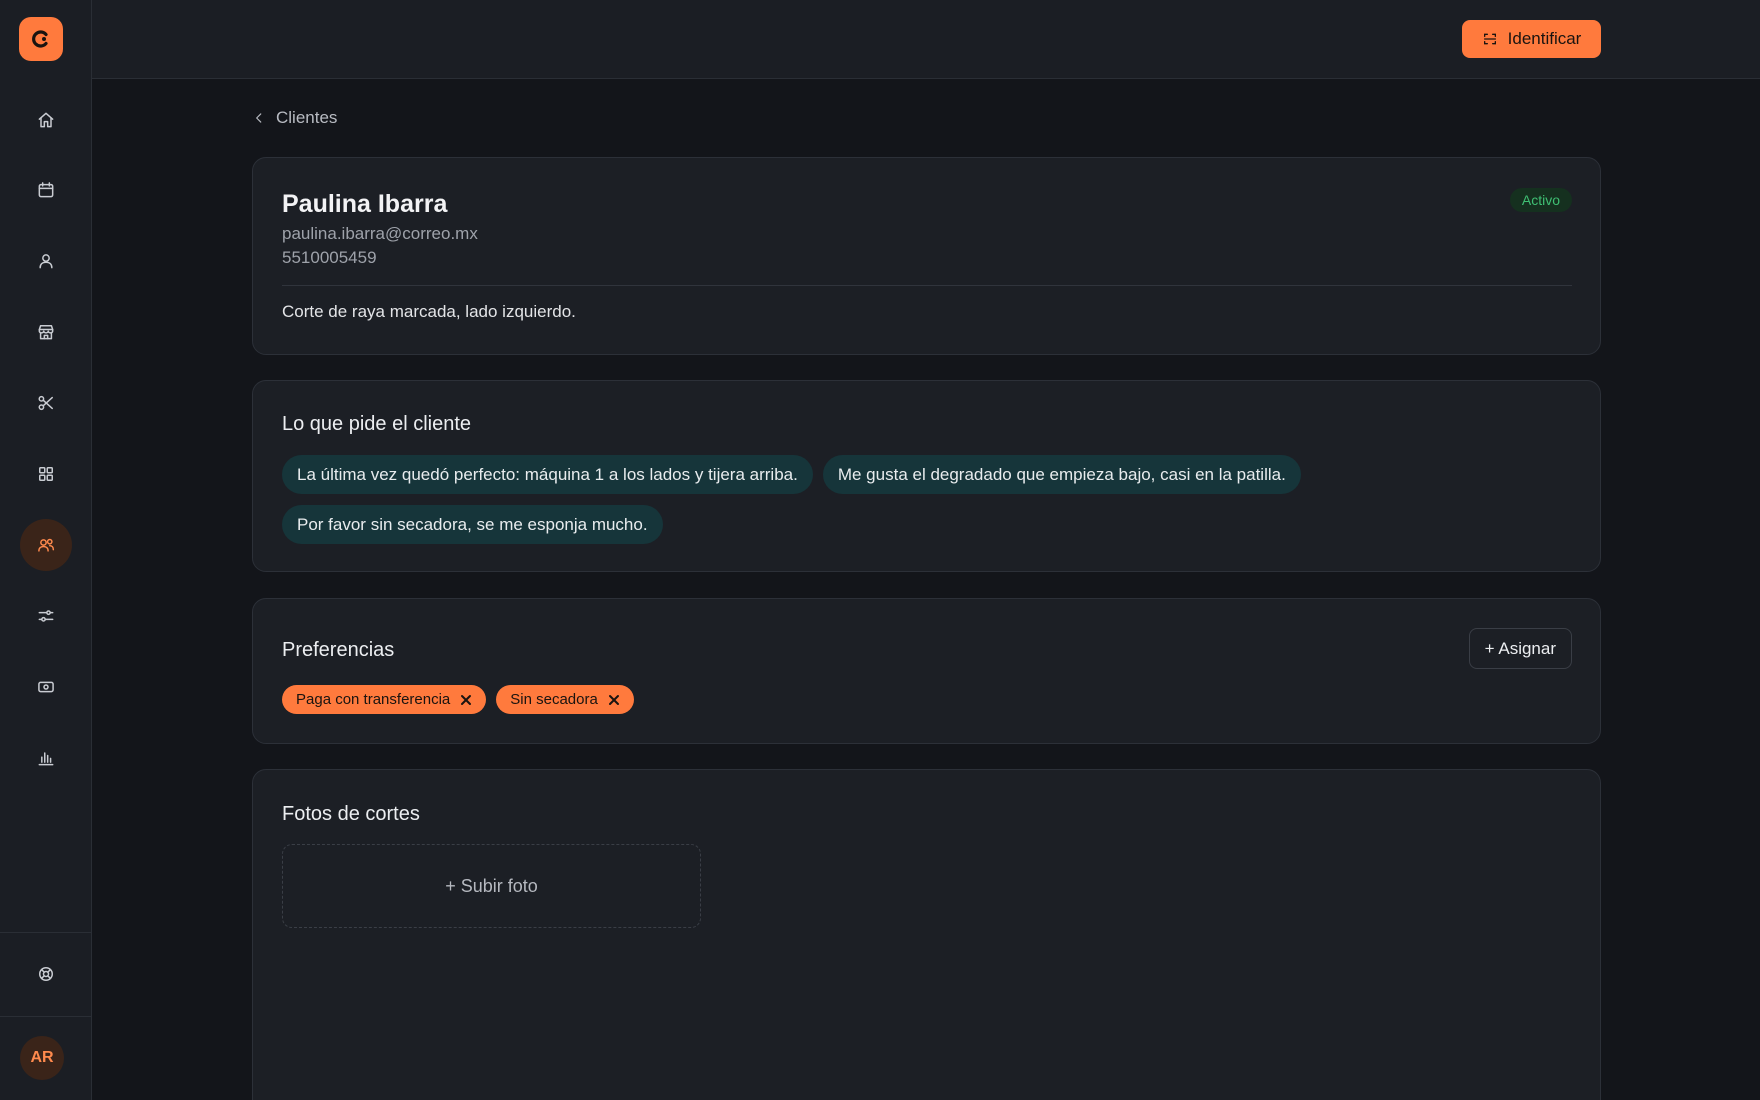  I want to click on avatar: AR, so click(42, 1058).